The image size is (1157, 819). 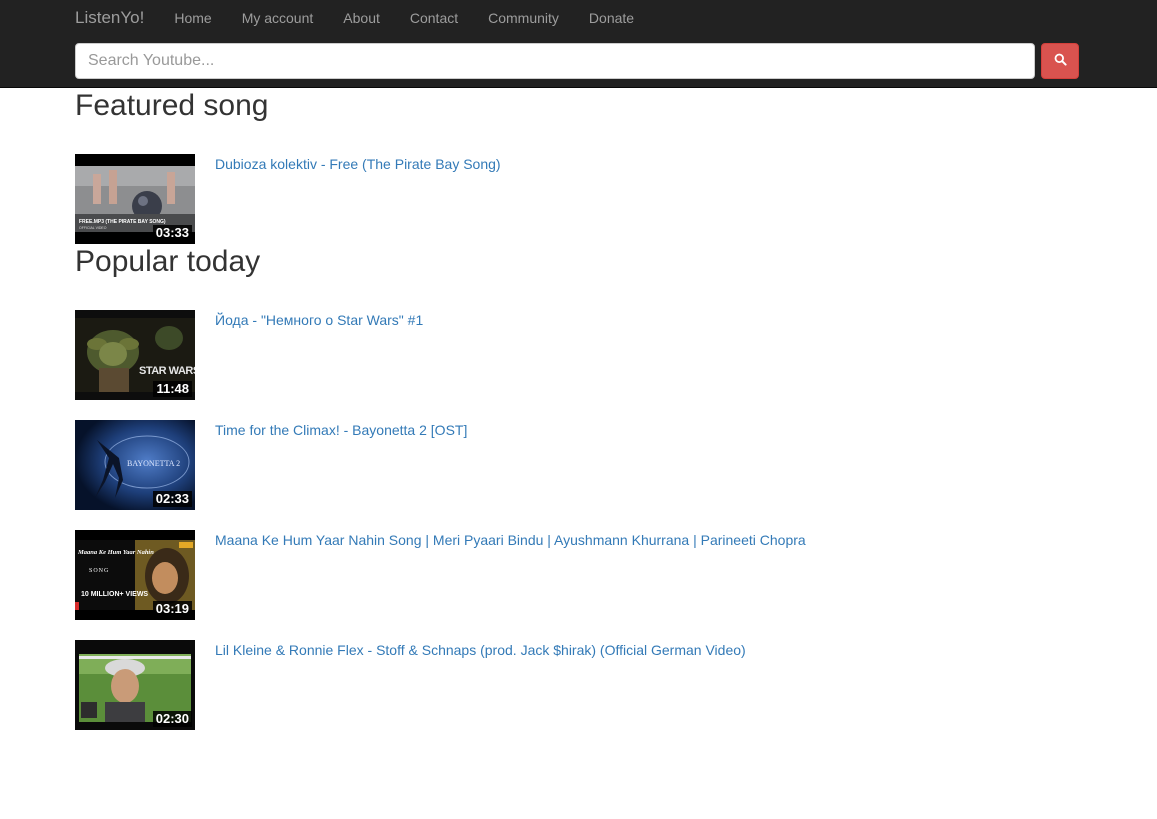 I want to click on video-title-link: Time for the Climax! - Bayonetta 2 [OST], so click(x=341, y=430).